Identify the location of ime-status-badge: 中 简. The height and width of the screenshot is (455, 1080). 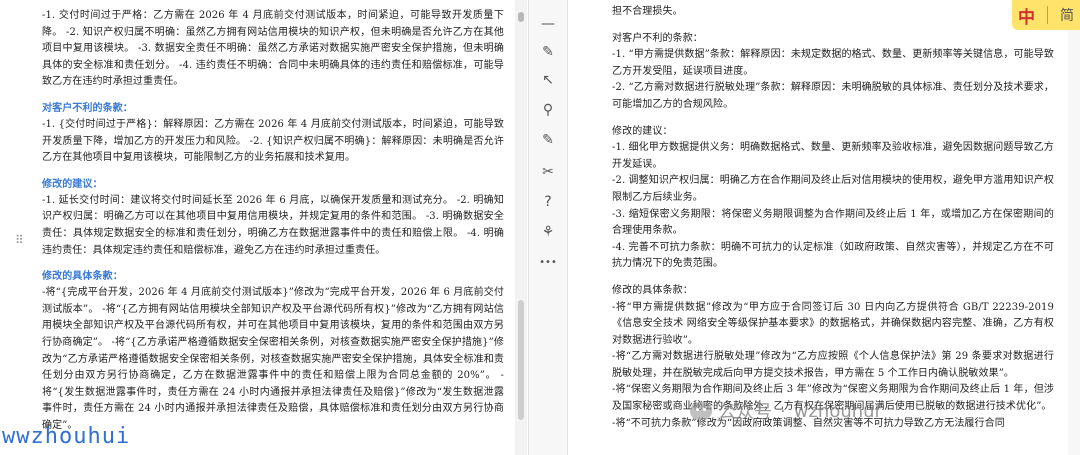
(1046, 15).